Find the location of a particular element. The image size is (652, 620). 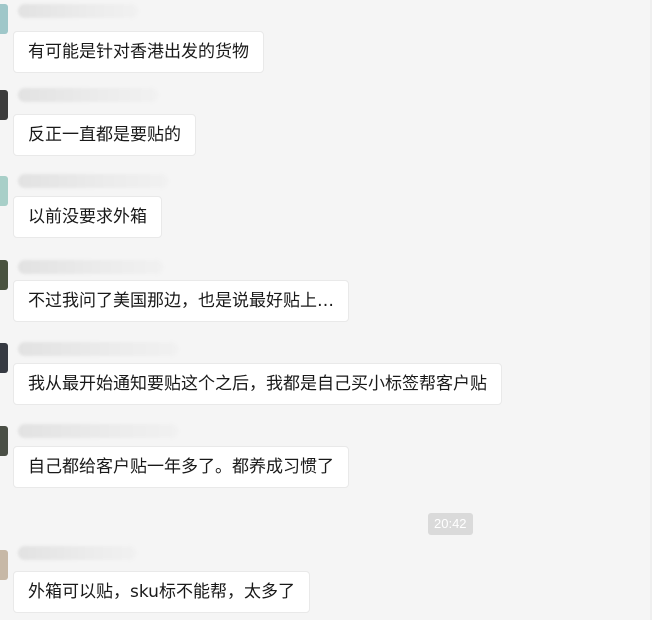

message-bubble: 我从最开始通知要贴这个之后，我都是自己买小标签帮客户贴 is located at coordinates (257, 384).